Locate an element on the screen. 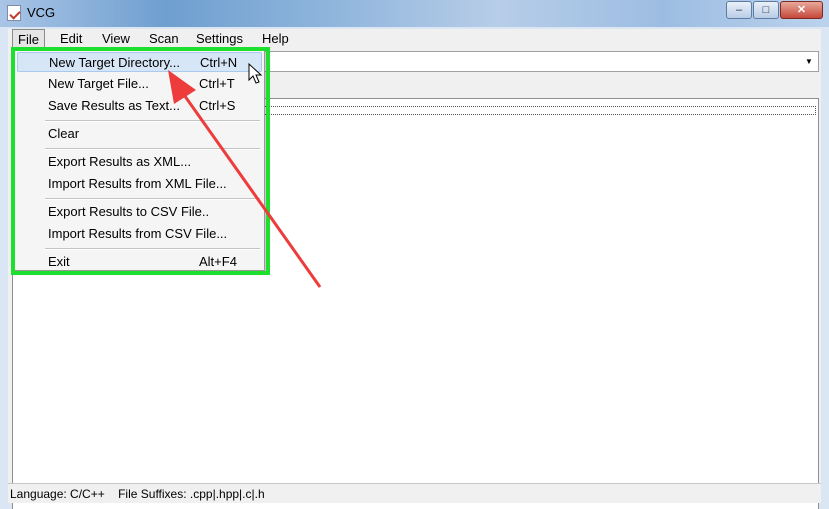  menu-item-label: Exit is located at coordinates (59, 261).